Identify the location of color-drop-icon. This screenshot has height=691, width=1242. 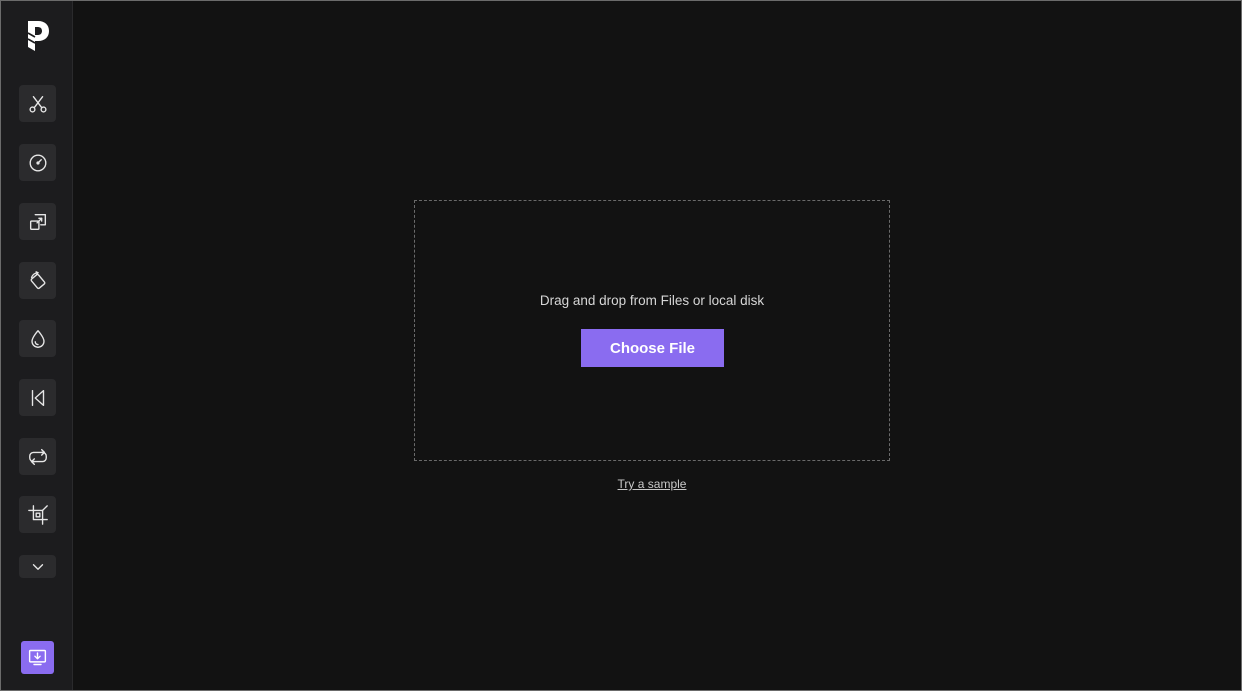
(37, 338).